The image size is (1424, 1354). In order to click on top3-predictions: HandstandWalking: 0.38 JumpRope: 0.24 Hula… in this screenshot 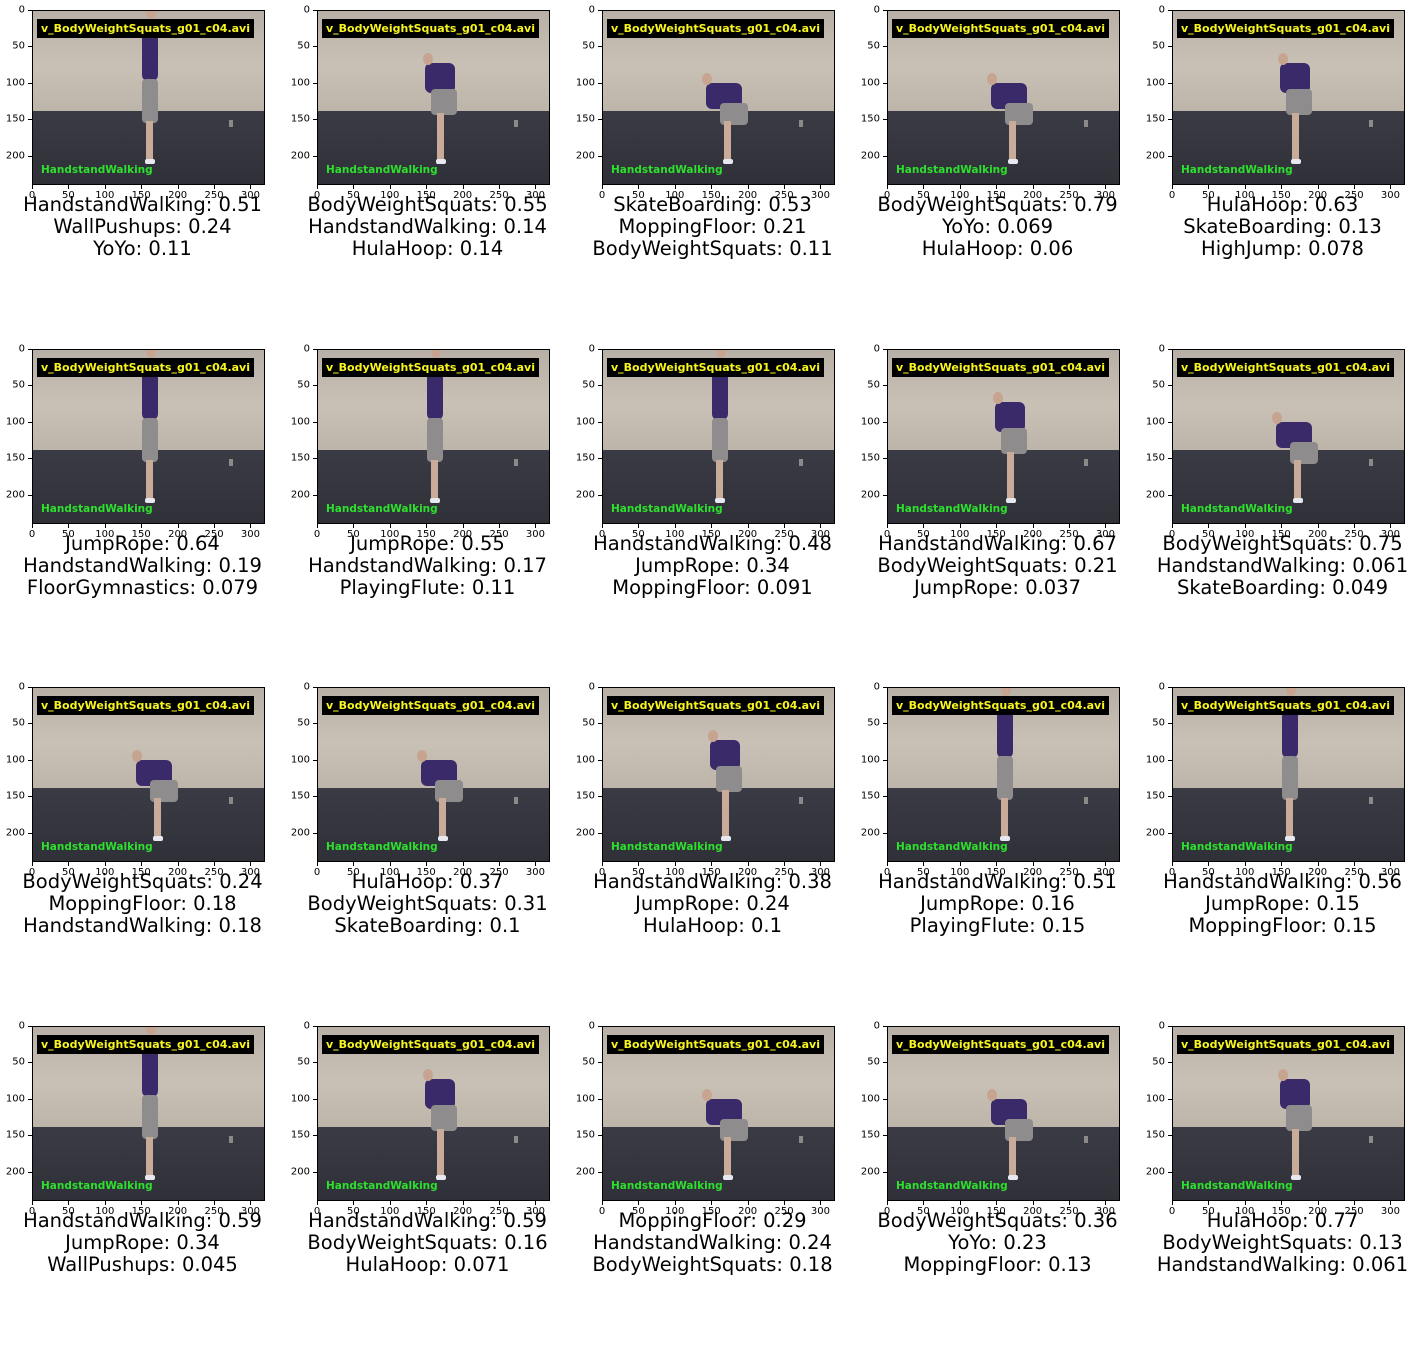, I will do `click(712, 904)`.